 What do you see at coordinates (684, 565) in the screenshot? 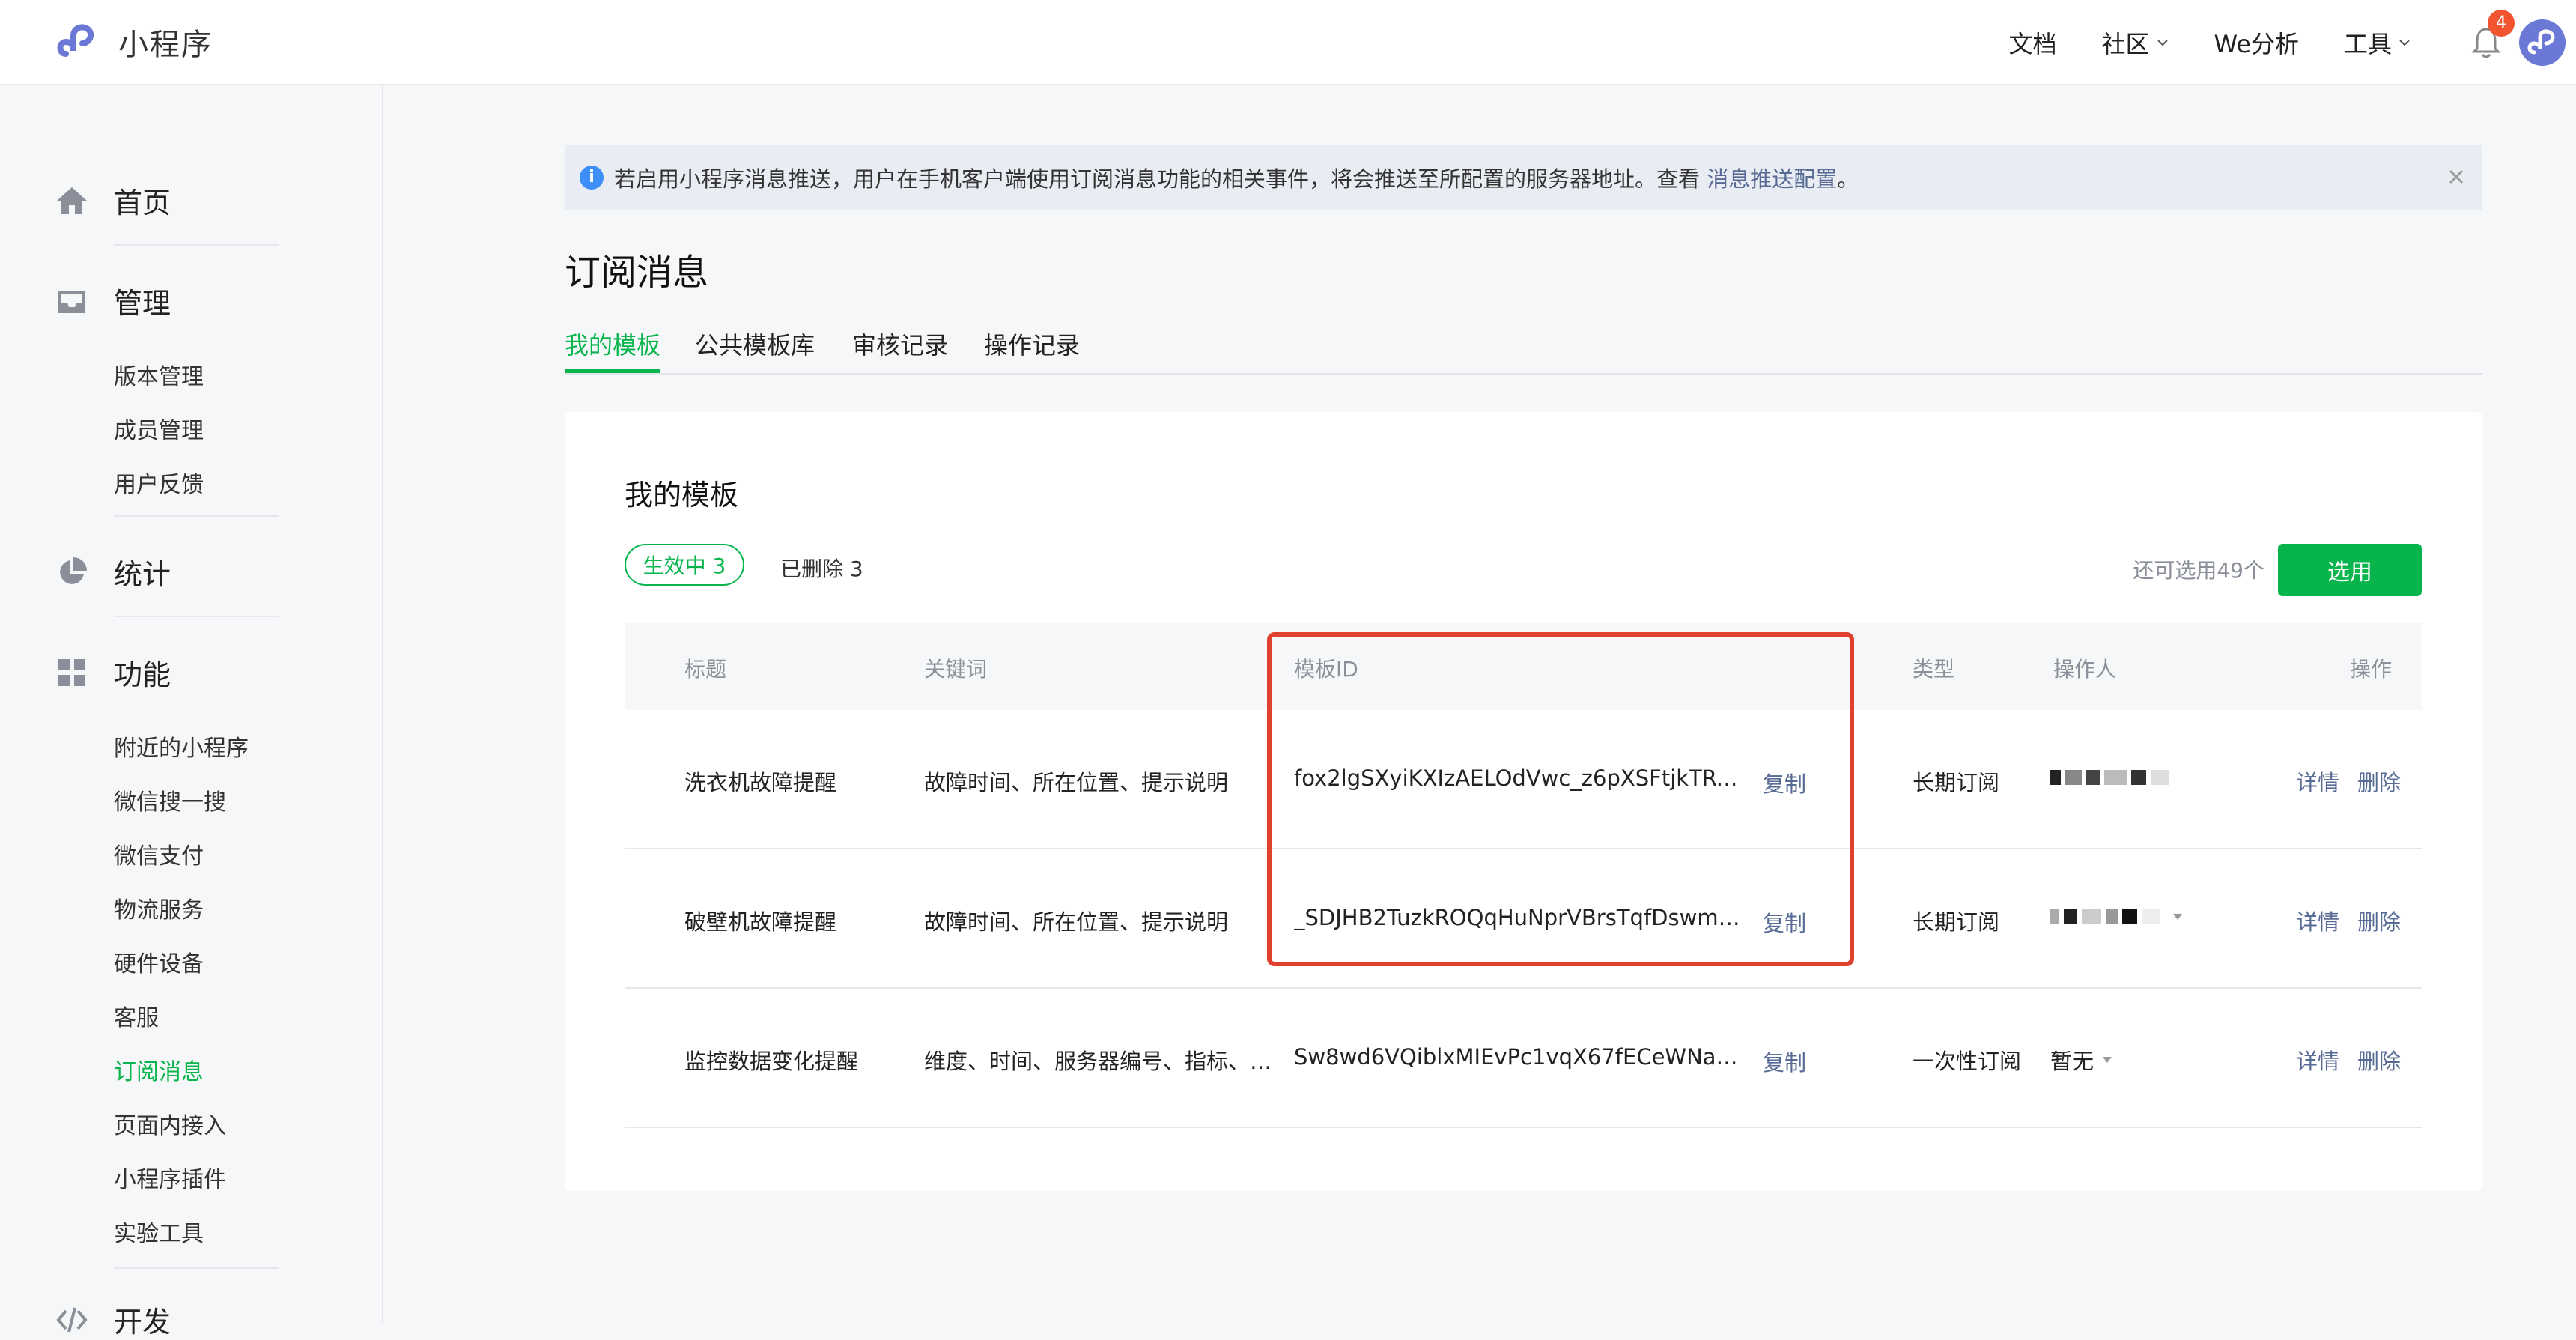
I see `filter-active: 生效中 3` at bounding box center [684, 565].